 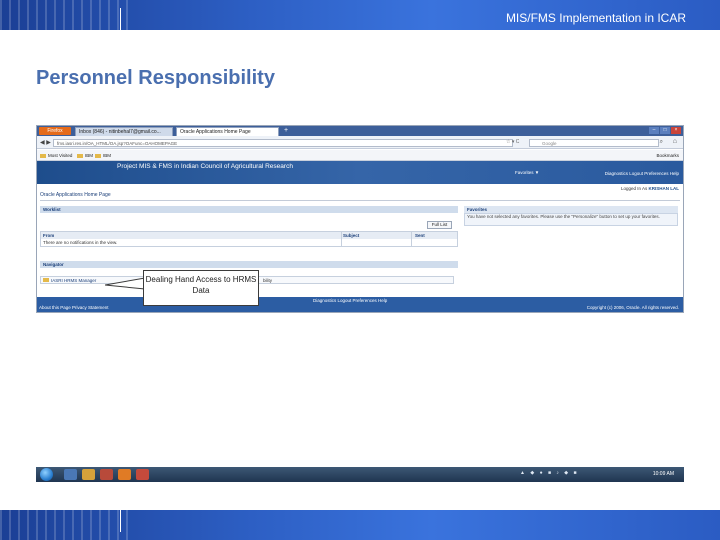 What do you see at coordinates (286, 131) in the screenshot?
I see `new-tab-button: +` at bounding box center [286, 131].